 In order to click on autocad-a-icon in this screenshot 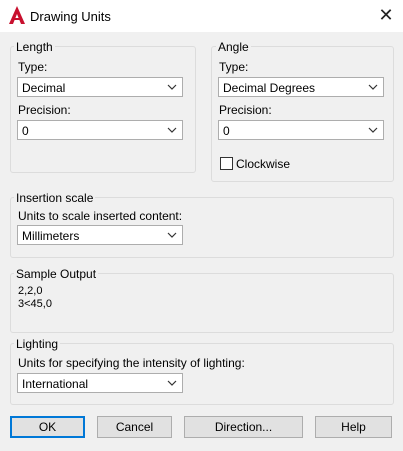, I will do `click(17, 15)`.